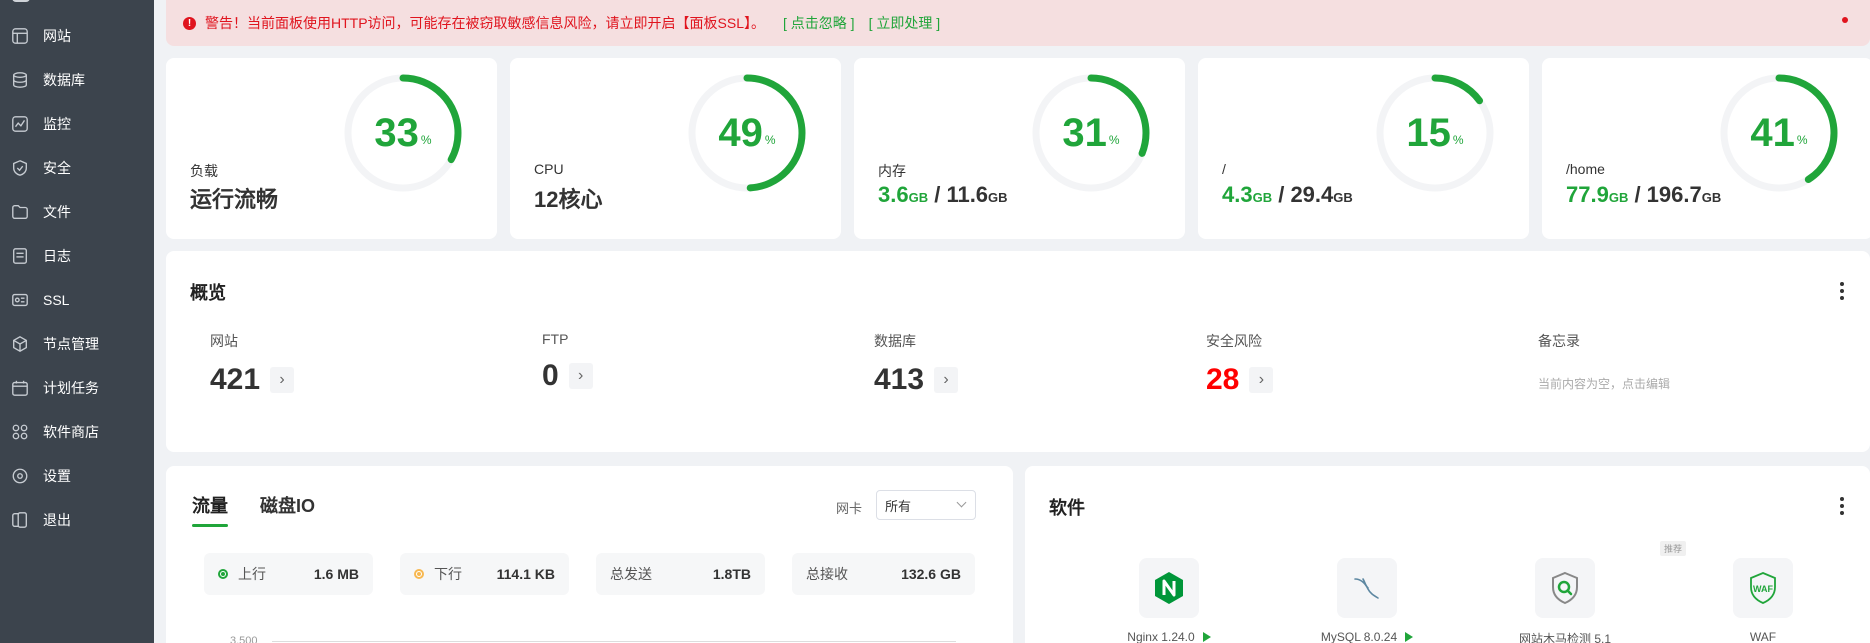  I want to click on load-gauge: 33%, so click(403, 133).